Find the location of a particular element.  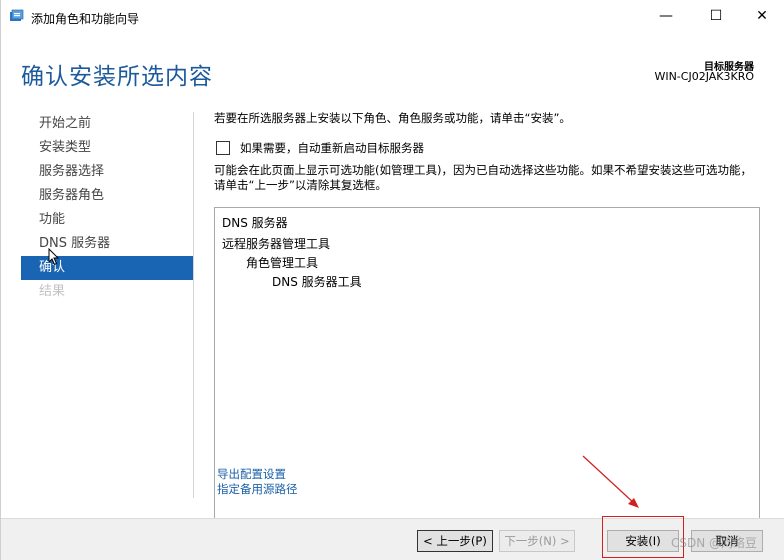

maximize-button: ☐ is located at coordinates (716, 16).